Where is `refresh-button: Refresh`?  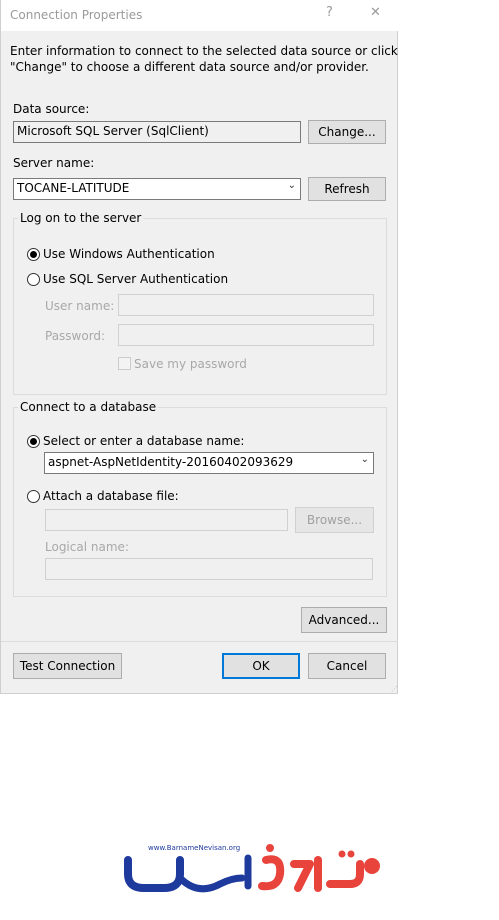
refresh-button: Refresh is located at coordinates (347, 189).